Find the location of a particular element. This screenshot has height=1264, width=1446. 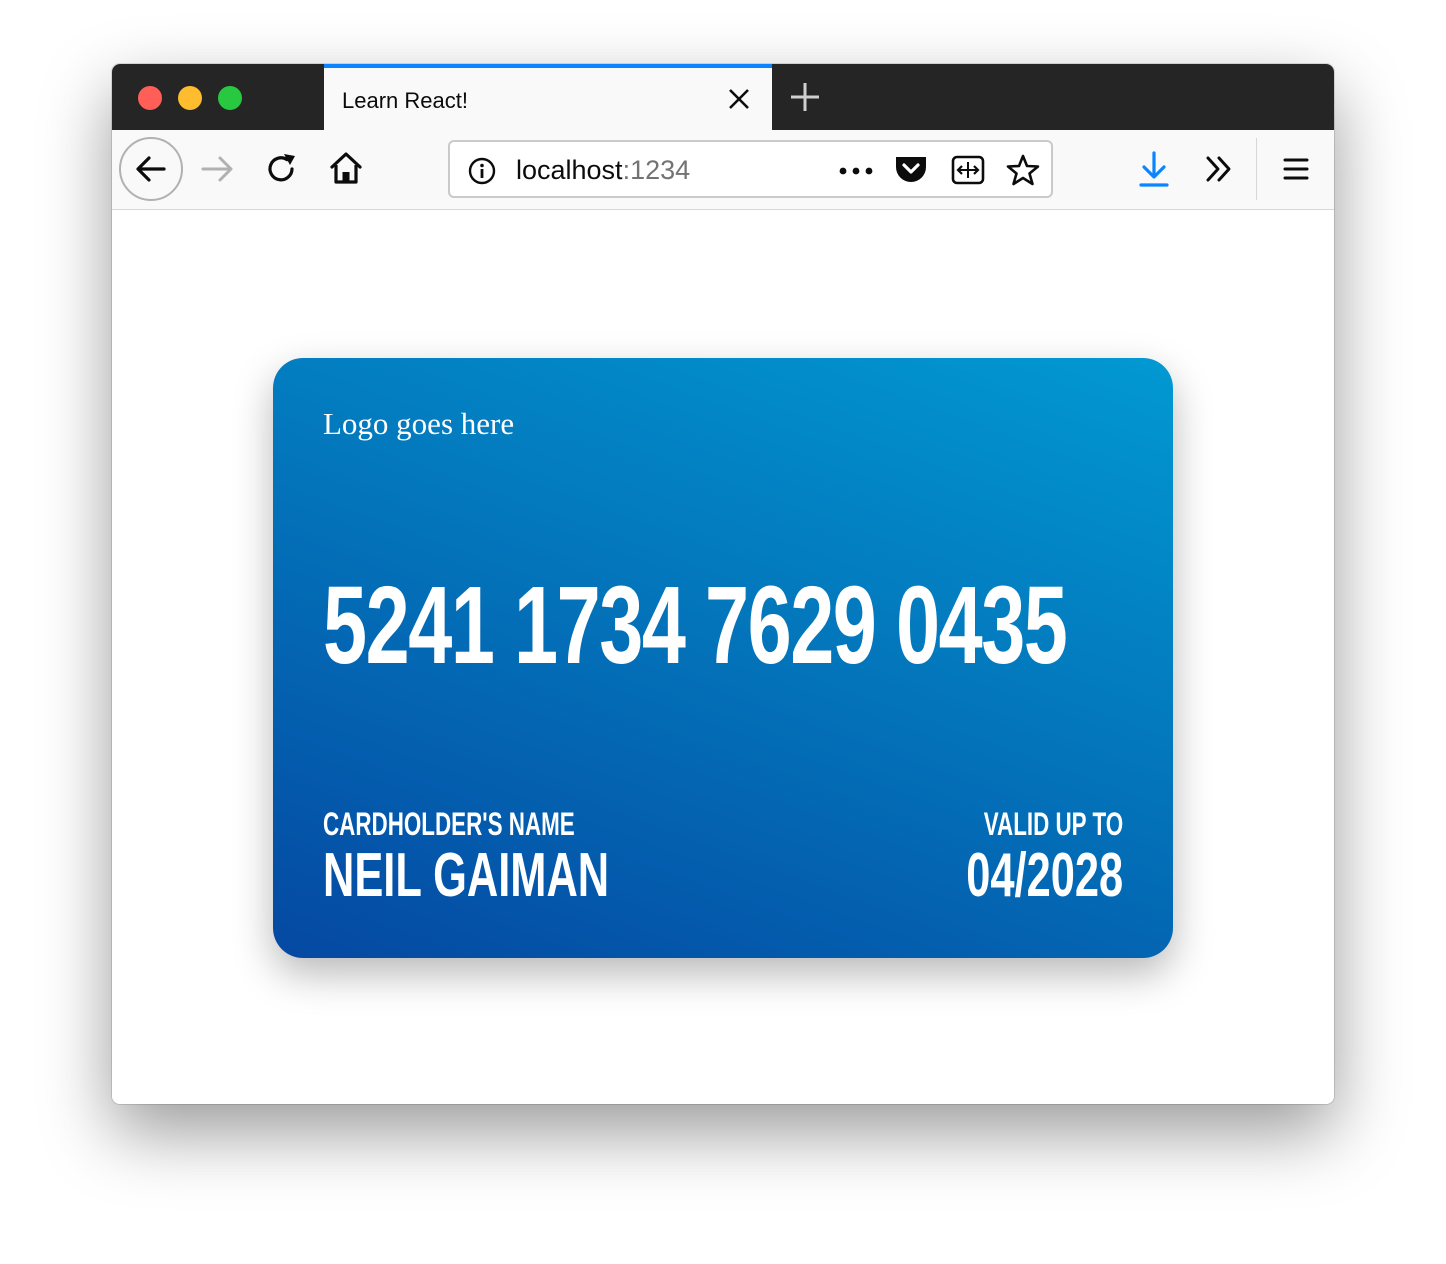

expiry-date: 04/2028 is located at coordinates (1044, 875).